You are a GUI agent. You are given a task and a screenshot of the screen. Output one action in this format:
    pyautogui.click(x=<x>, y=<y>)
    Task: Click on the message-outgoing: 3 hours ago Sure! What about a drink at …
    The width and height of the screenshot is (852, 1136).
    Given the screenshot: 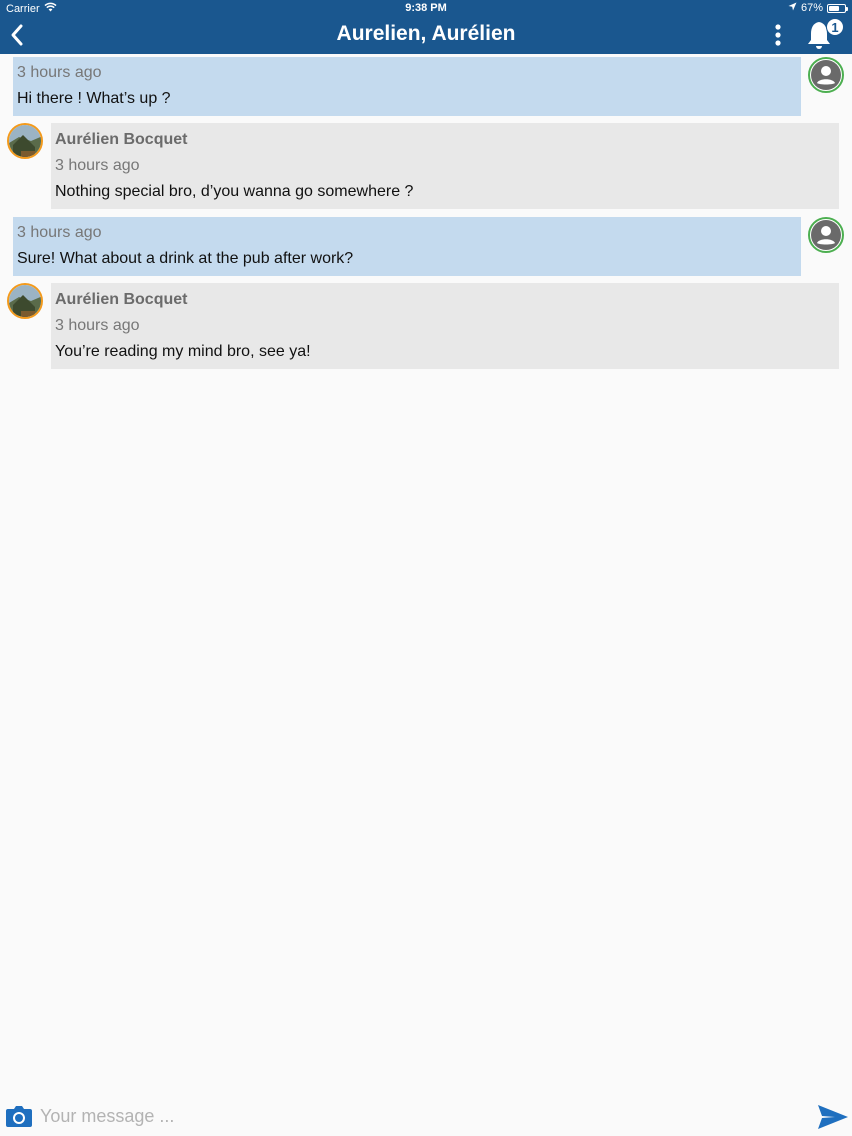 What is the action you would take?
    pyautogui.click(x=407, y=246)
    